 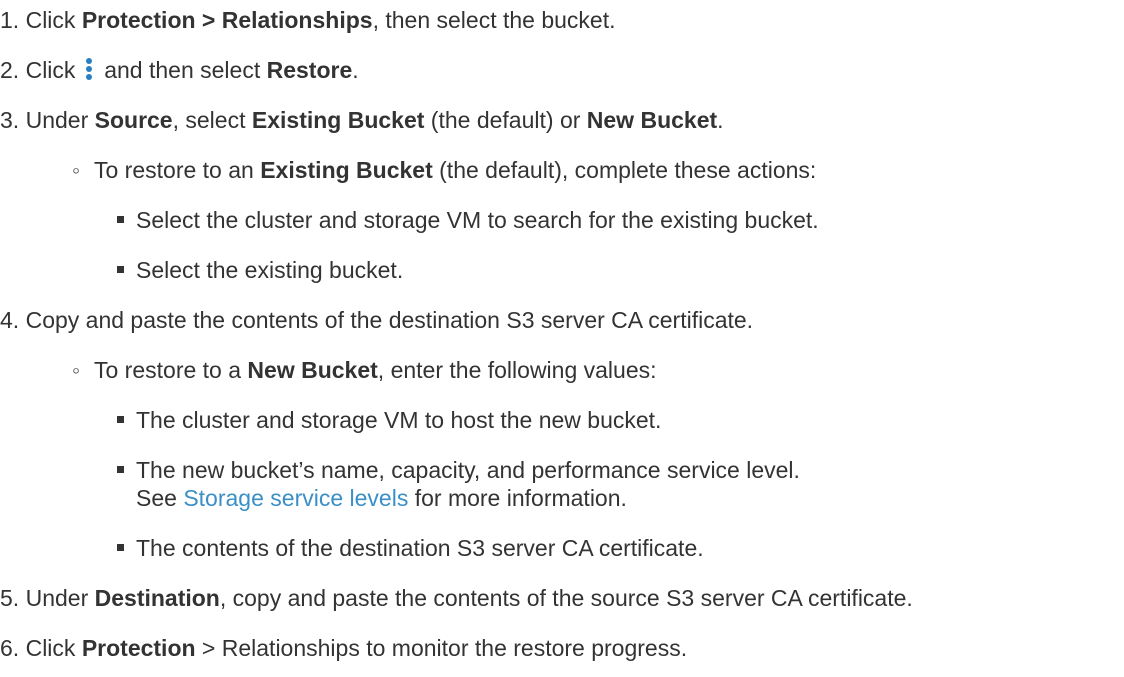 What do you see at coordinates (89, 69) in the screenshot?
I see `kebab-menu-icon` at bounding box center [89, 69].